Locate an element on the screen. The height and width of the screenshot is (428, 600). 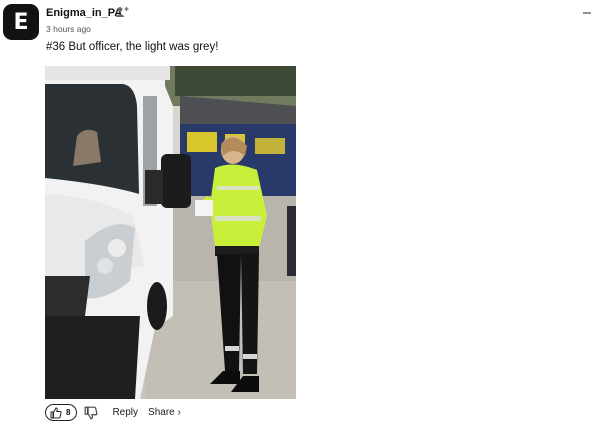
avatar: E is located at coordinates (21, 22).